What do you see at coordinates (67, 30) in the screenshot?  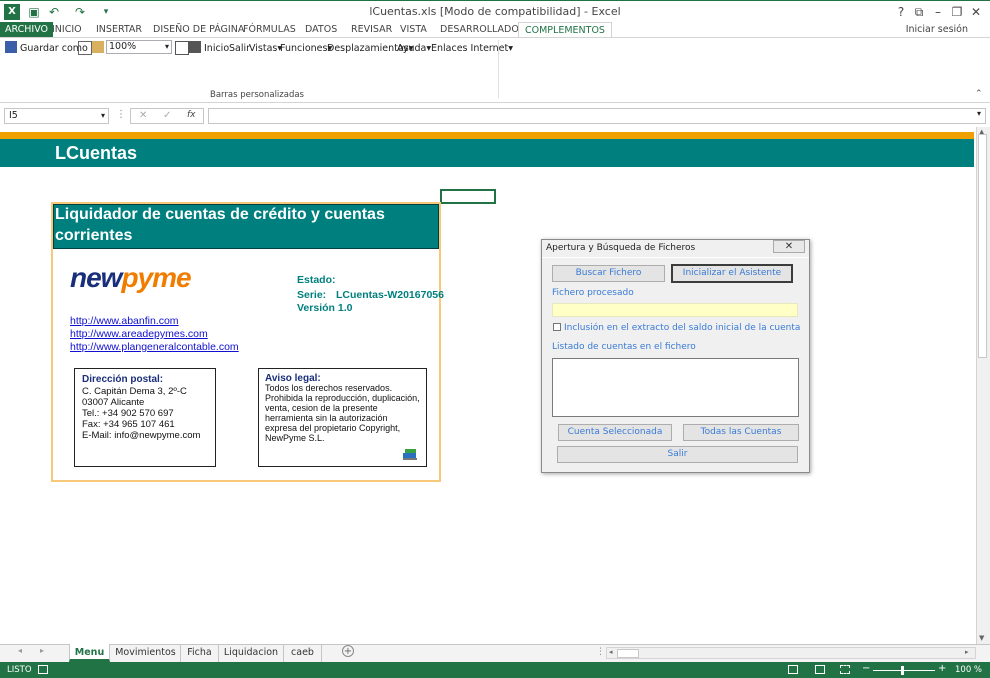 I see `tab-inicio: INICIO` at bounding box center [67, 30].